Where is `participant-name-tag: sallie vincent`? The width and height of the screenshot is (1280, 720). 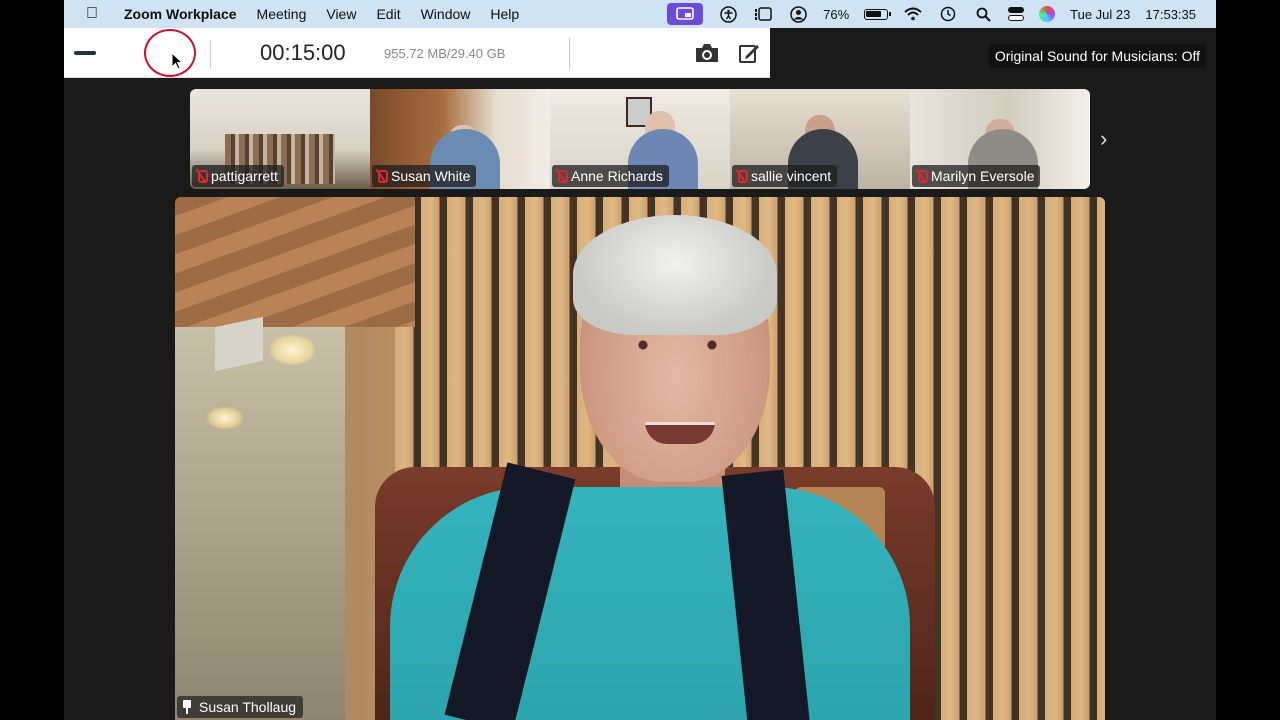 participant-name-tag: sallie vincent is located at coordinates (785, 176).